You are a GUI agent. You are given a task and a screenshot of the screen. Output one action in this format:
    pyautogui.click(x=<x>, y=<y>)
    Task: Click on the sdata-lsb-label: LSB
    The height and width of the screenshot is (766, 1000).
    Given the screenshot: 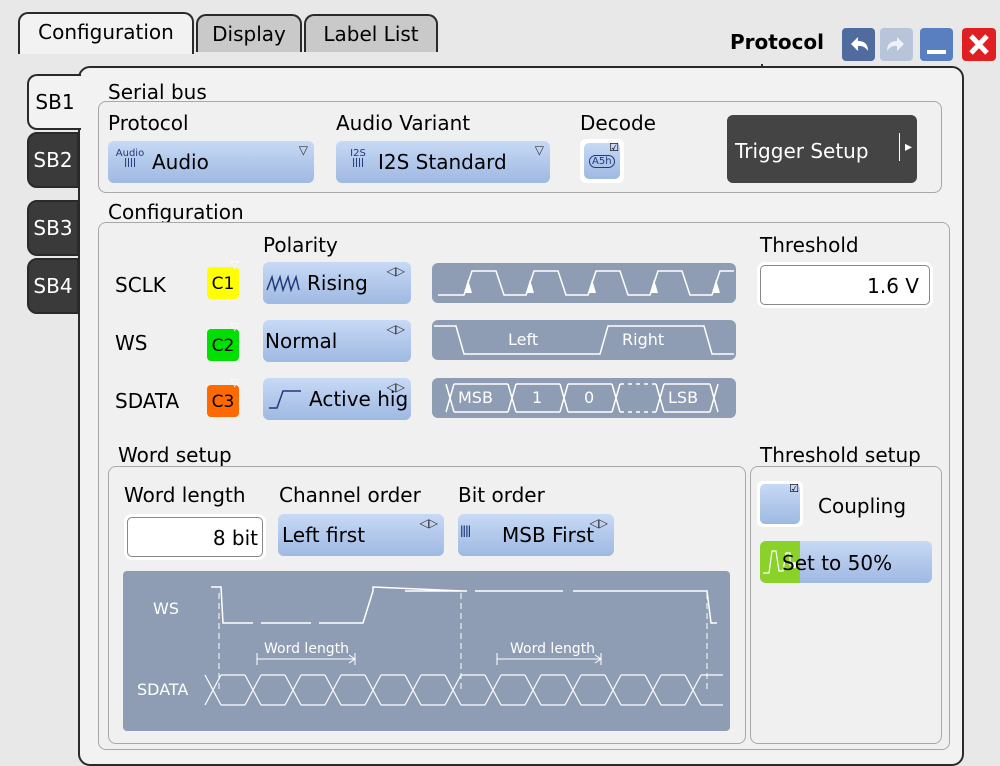 What is the action you would take?
    pyautogui.click(x=683, y=397)
    